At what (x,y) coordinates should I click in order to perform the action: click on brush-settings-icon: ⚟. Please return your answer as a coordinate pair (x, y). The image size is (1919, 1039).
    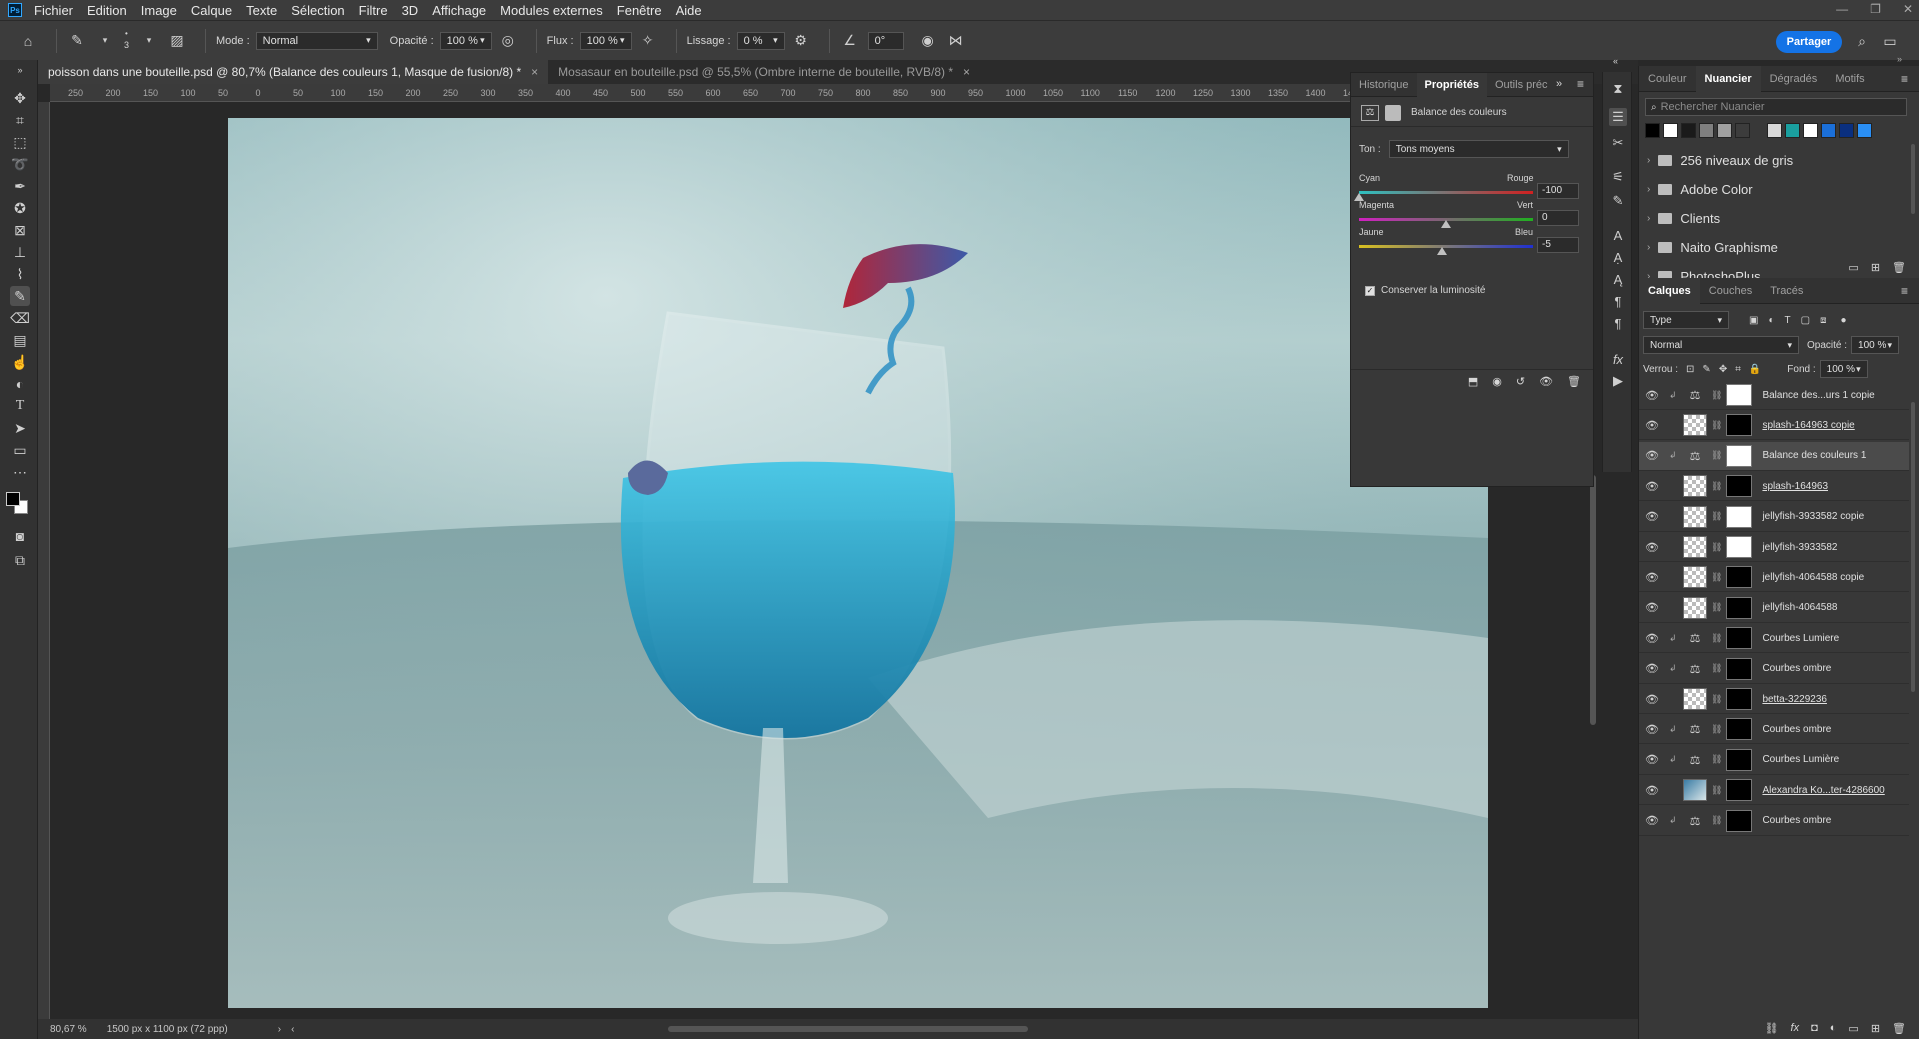
    Looking at the image, I should click on (1618, 177).